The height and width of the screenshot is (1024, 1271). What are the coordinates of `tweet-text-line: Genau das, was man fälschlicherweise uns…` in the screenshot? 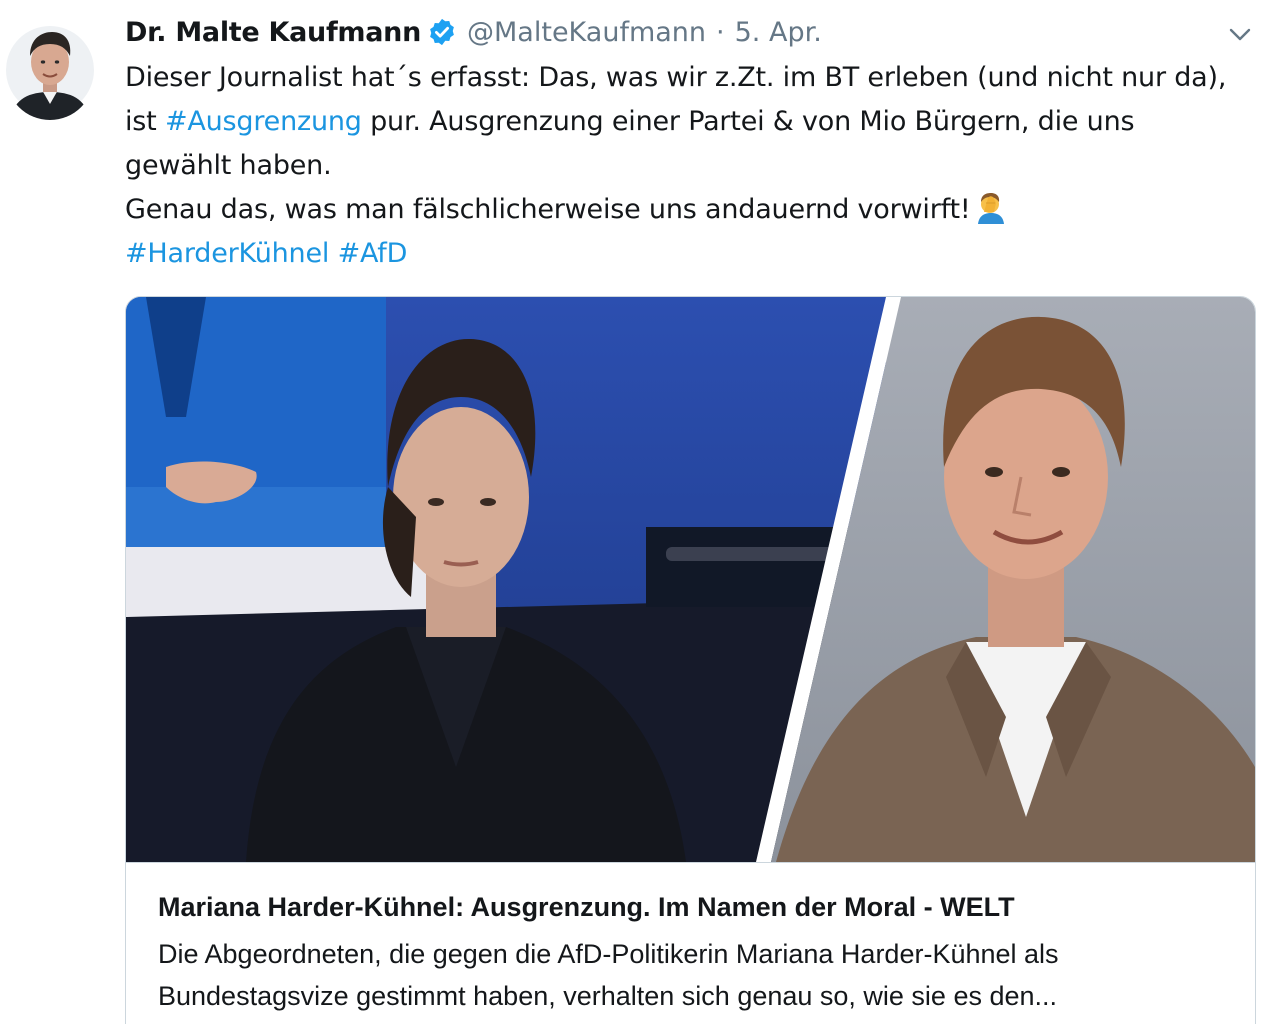 It's located at (687, 210).